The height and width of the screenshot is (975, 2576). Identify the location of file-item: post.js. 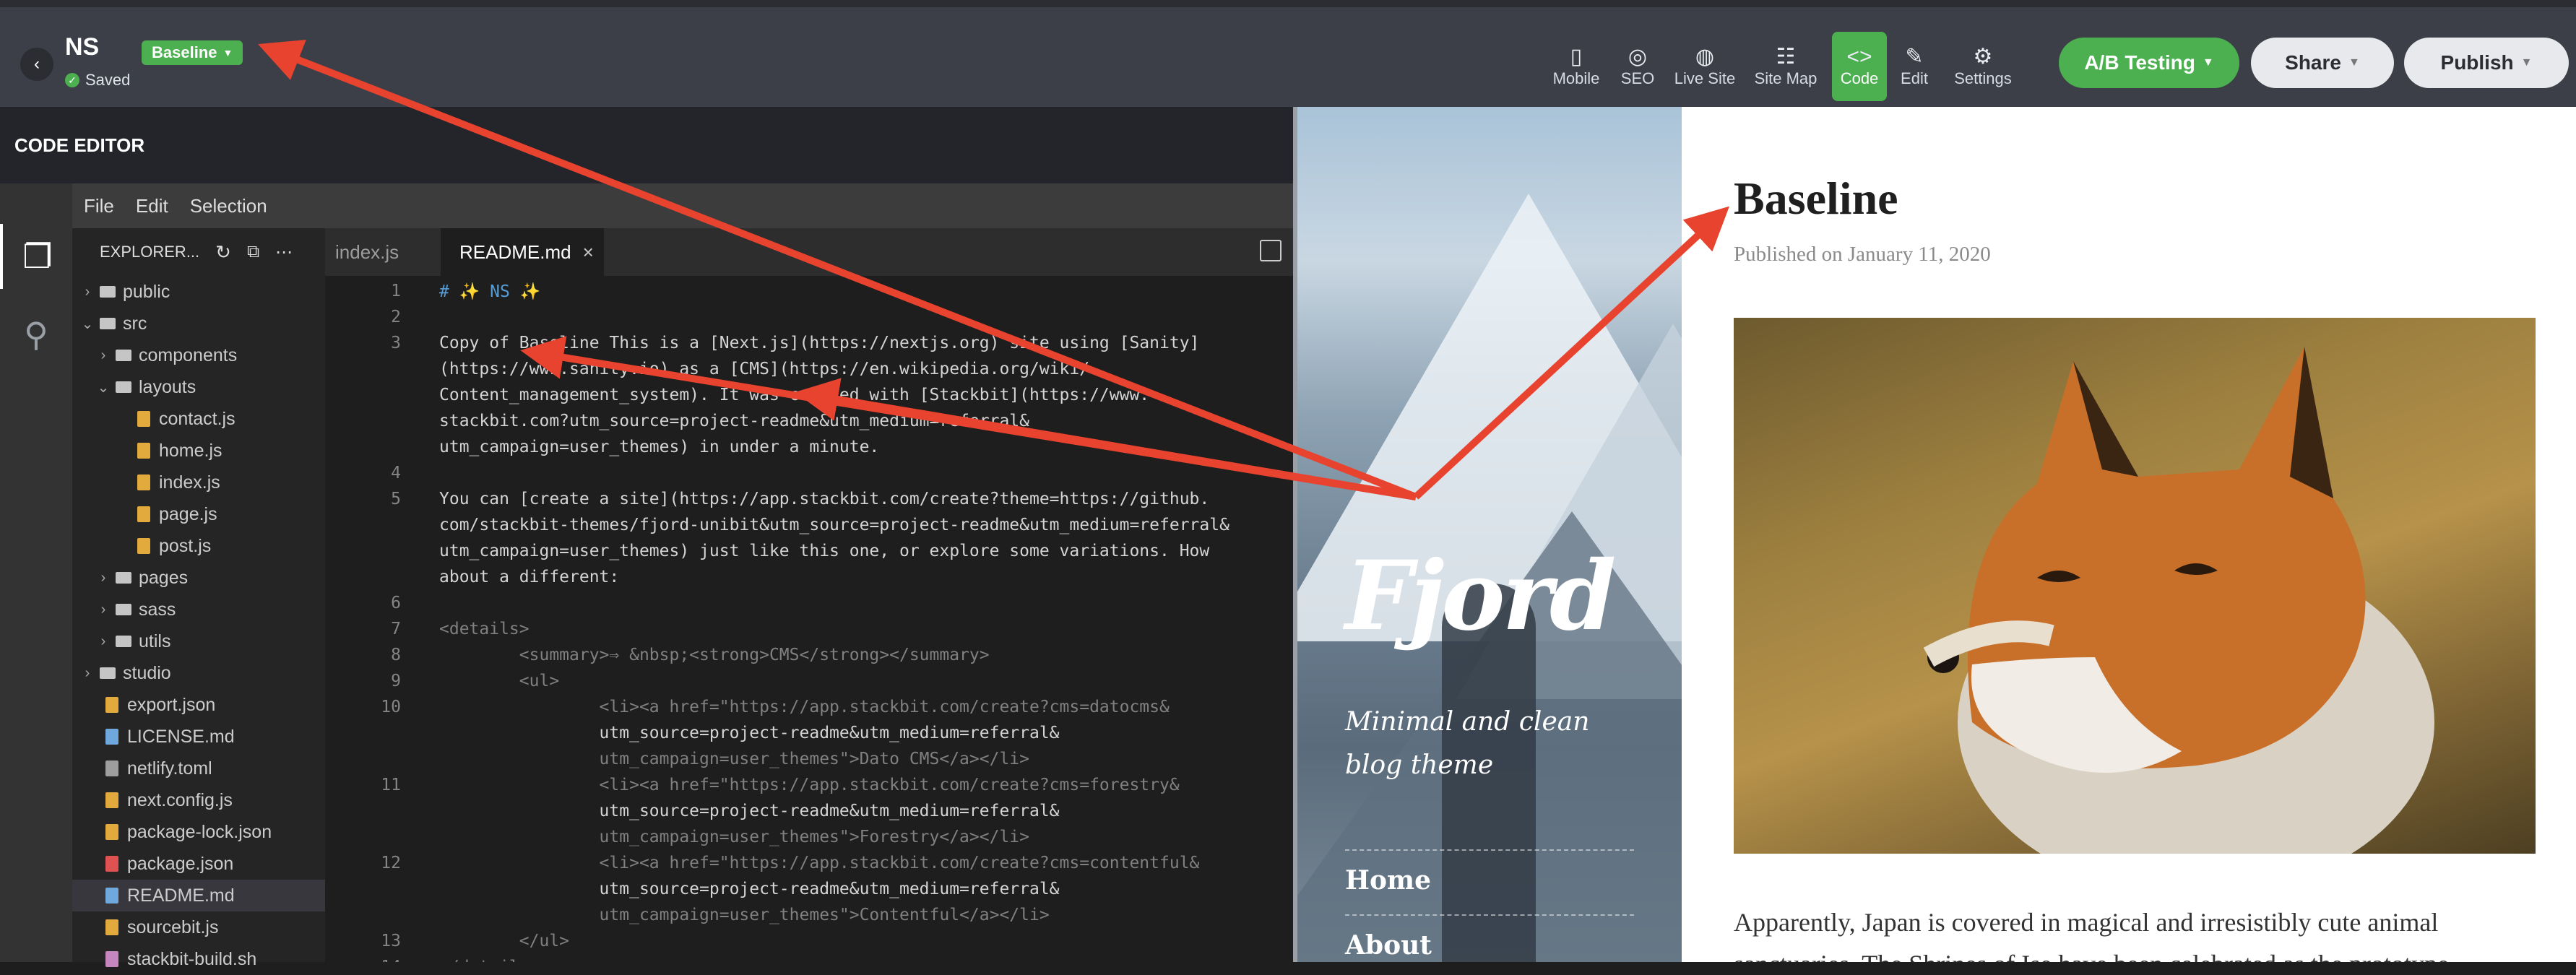
(199, 546).